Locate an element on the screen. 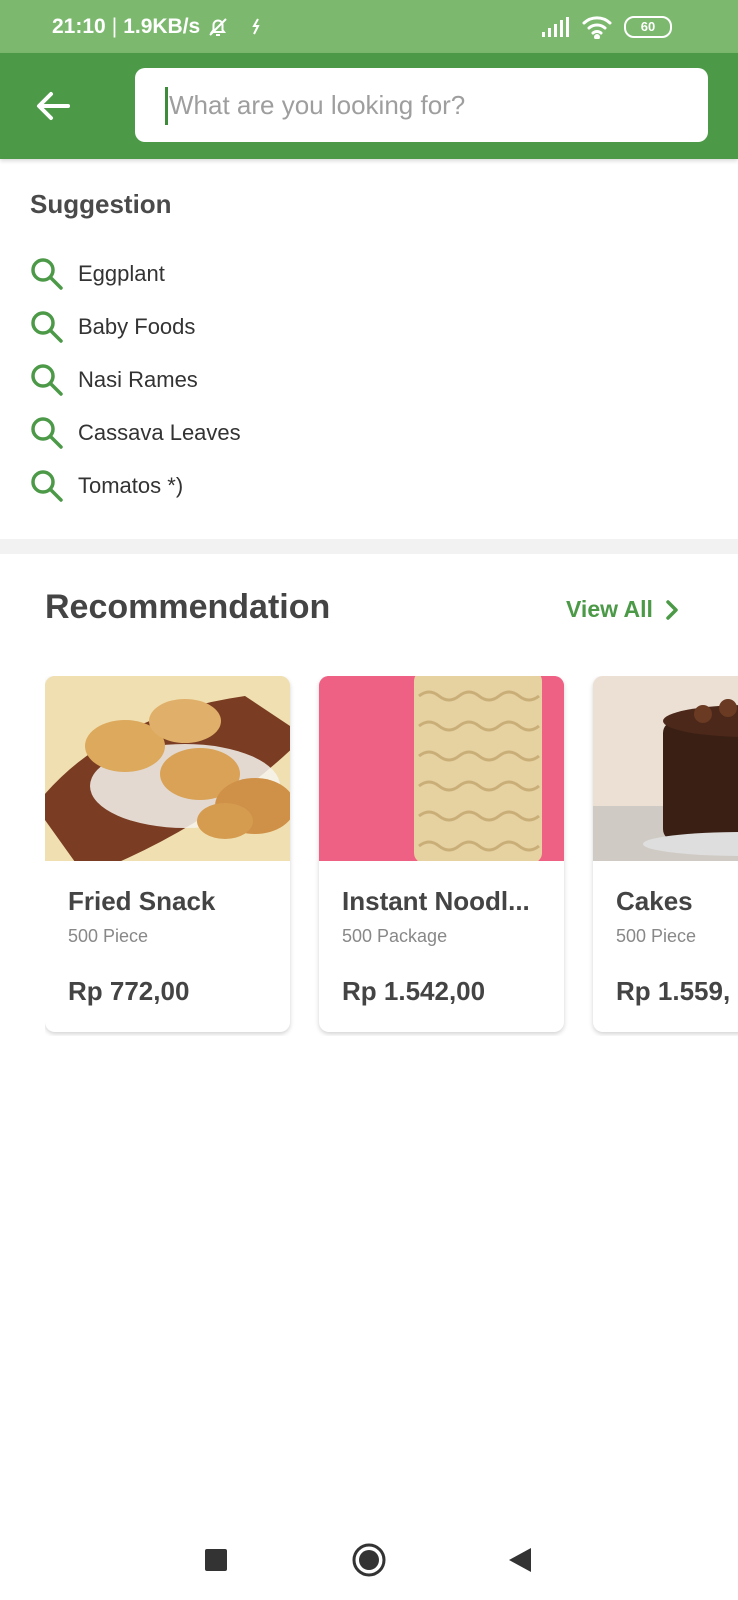 This screenshot has height=1600, width=738. suggestion-label: Eggplant is located at coordinates (121, 273).